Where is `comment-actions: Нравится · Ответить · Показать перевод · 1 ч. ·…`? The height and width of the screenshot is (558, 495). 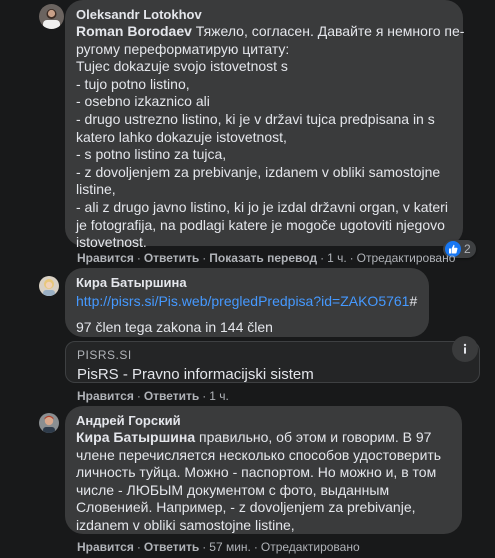 comment-actions: Нравится · Ответить · Показать перевод · 1 ч. ·… is located at coordinates (266, 258).